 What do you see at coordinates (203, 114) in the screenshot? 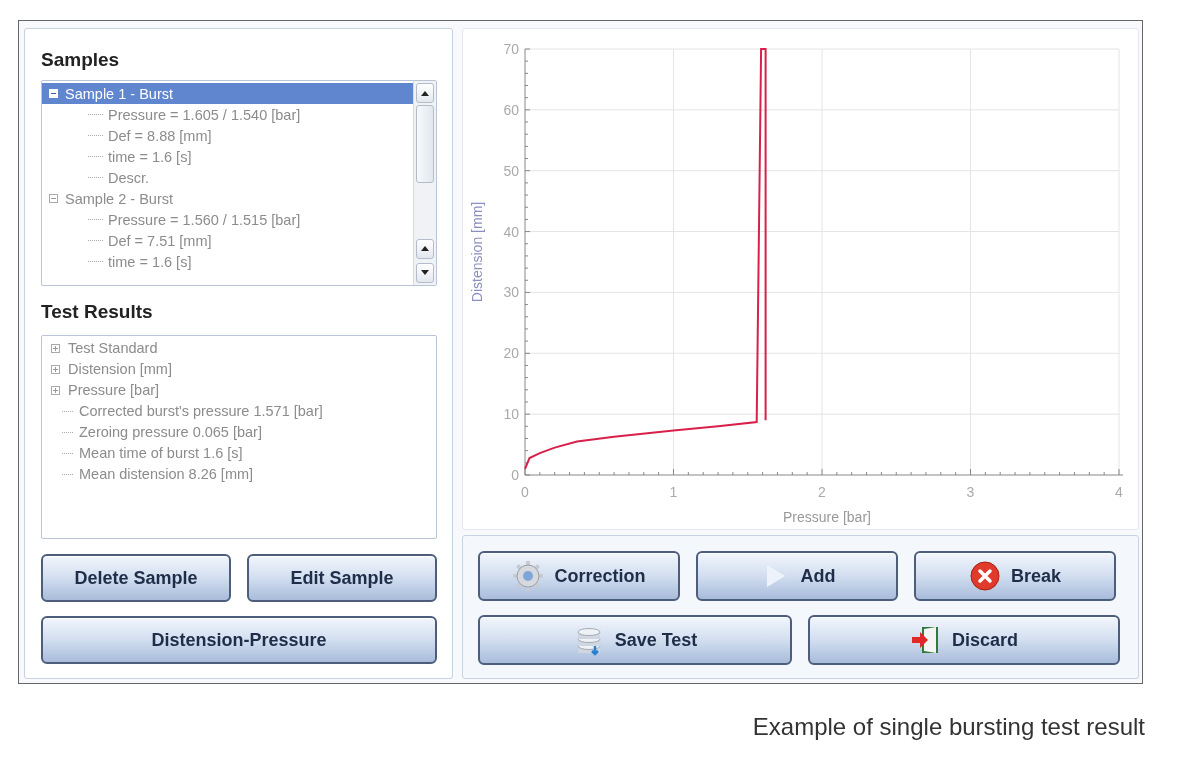
I see `tree-item: Pressure = 1.605 / 1.540 [bar]` at bounding box center [203, 114].